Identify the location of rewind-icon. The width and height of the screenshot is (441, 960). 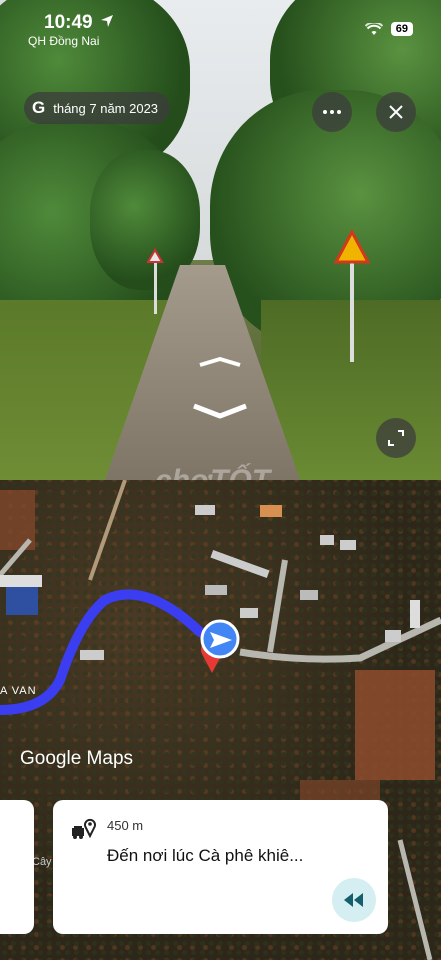
(353, 900).